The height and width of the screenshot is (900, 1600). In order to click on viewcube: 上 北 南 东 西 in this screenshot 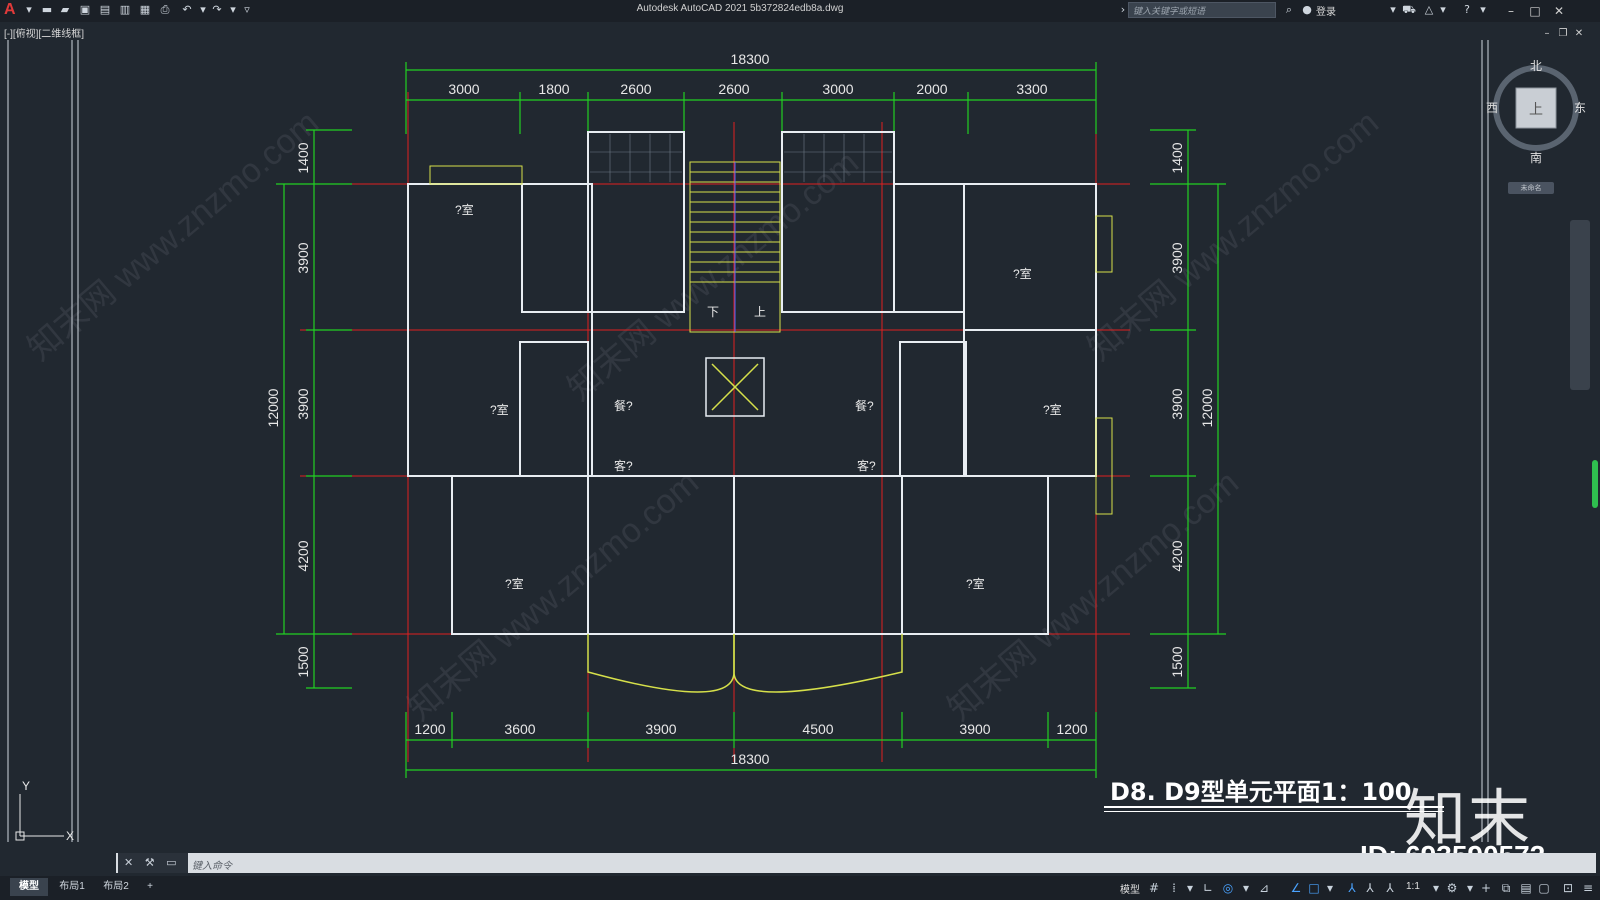, I will do `click(1536, 113)`.